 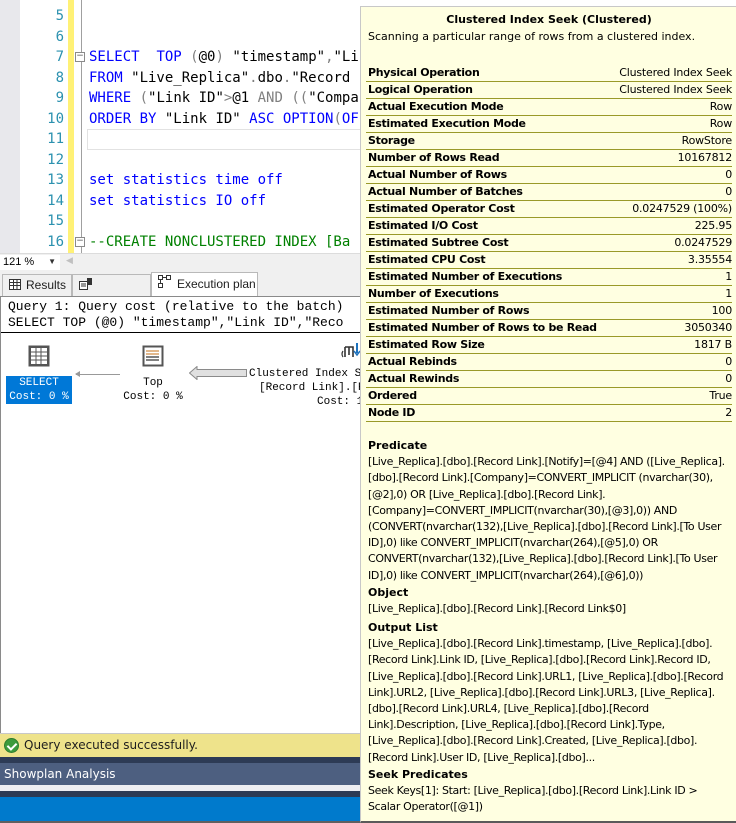 What do you see at coordinates (55, 221) in the screenshot?
I see `line-number: 15` at bounding box center [55, 221].